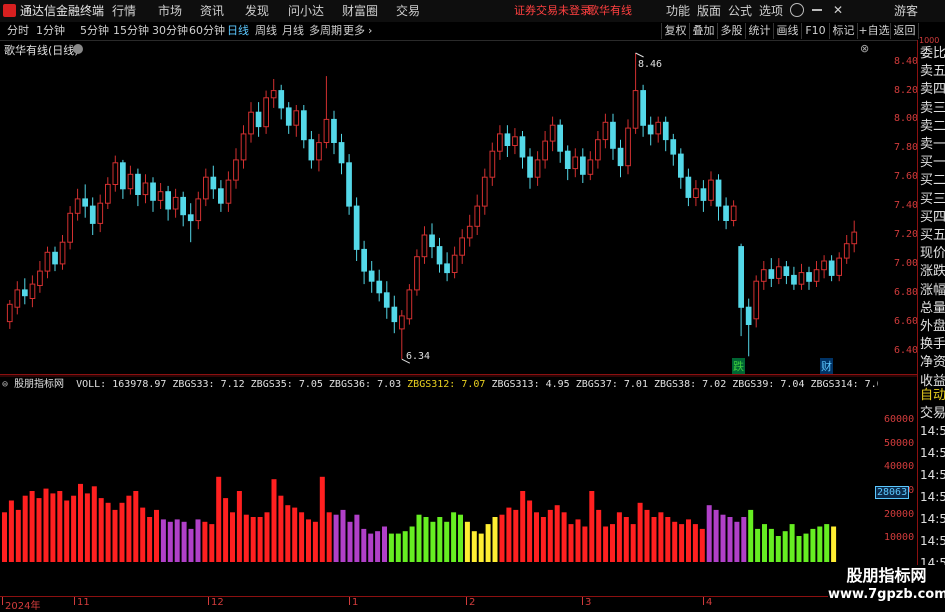  What do you see at coordinates (838, 10) in the screenshot?
I see `close-icon: ✕` at bounding box center [838, 10].